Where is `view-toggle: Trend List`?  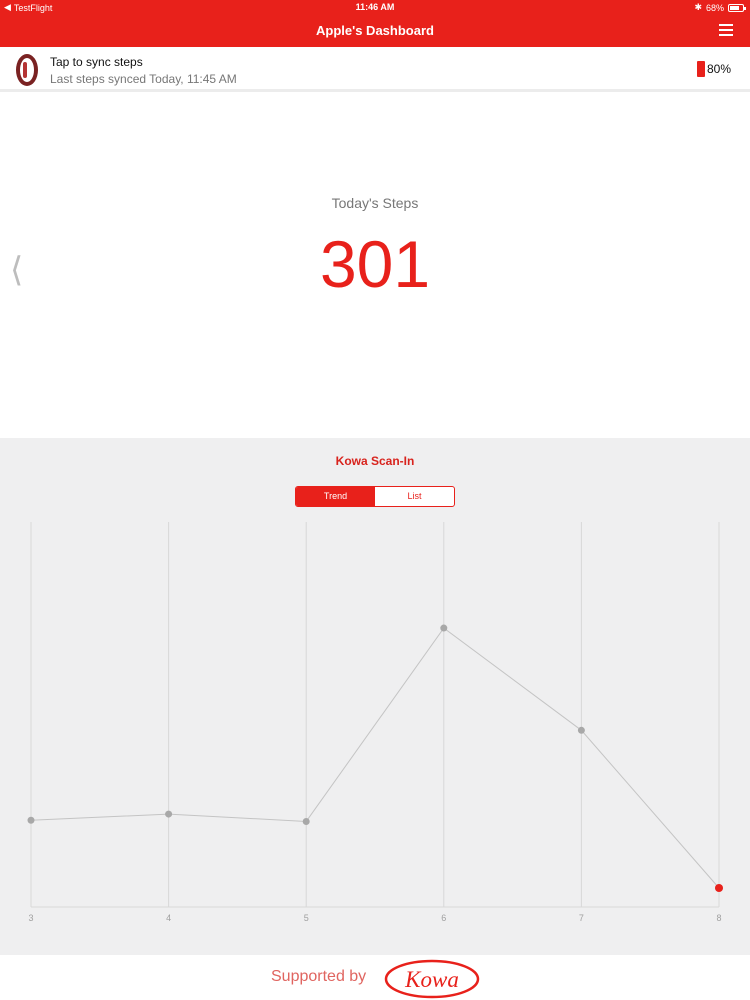
view-toggle: Trend List is located at coordinates (375, 496).